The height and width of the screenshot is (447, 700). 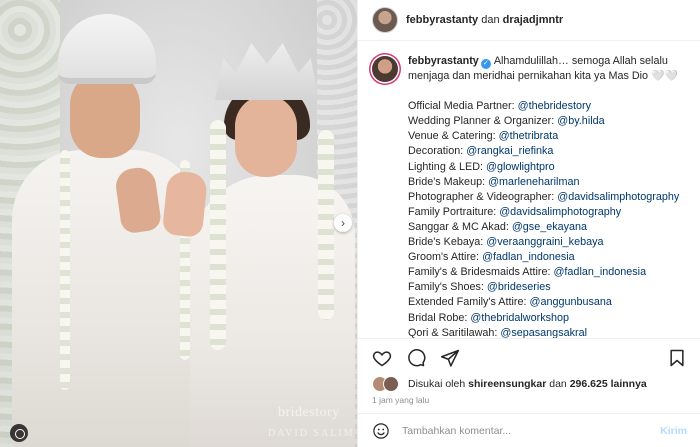 I want to click on coauthor-username: drajadjmntr, so click(x=533, y=20).